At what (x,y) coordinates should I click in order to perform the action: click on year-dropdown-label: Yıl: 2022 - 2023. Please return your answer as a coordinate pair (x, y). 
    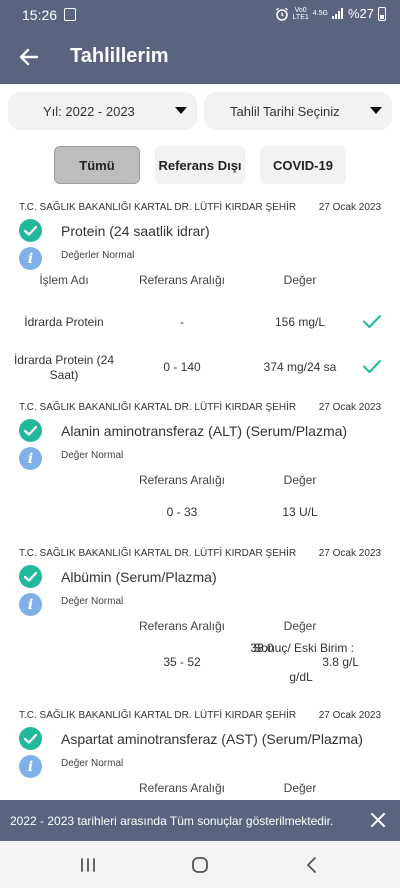
    Looking at the image, I should click on (89, 111).